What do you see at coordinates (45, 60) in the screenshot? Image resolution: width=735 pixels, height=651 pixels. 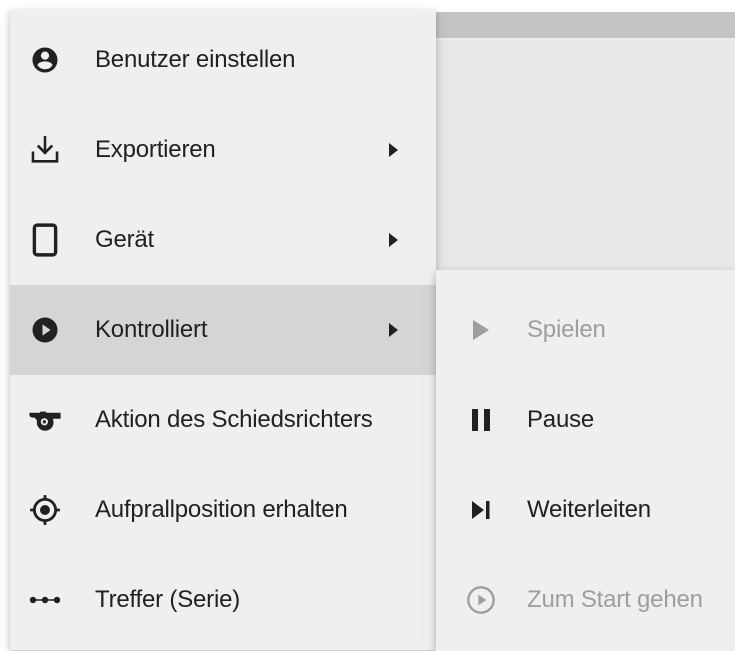 I see `account-circle-icon` at bounding box center [45, 60].